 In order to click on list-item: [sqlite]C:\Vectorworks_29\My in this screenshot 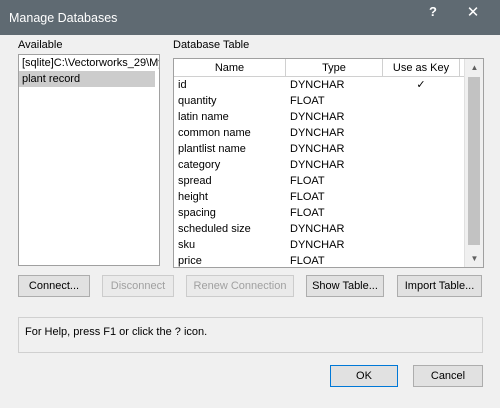, I will do `click(89, 63)`.